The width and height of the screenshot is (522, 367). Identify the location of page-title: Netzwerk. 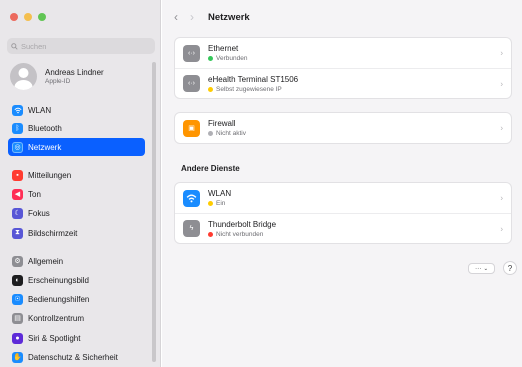
(229, 17).